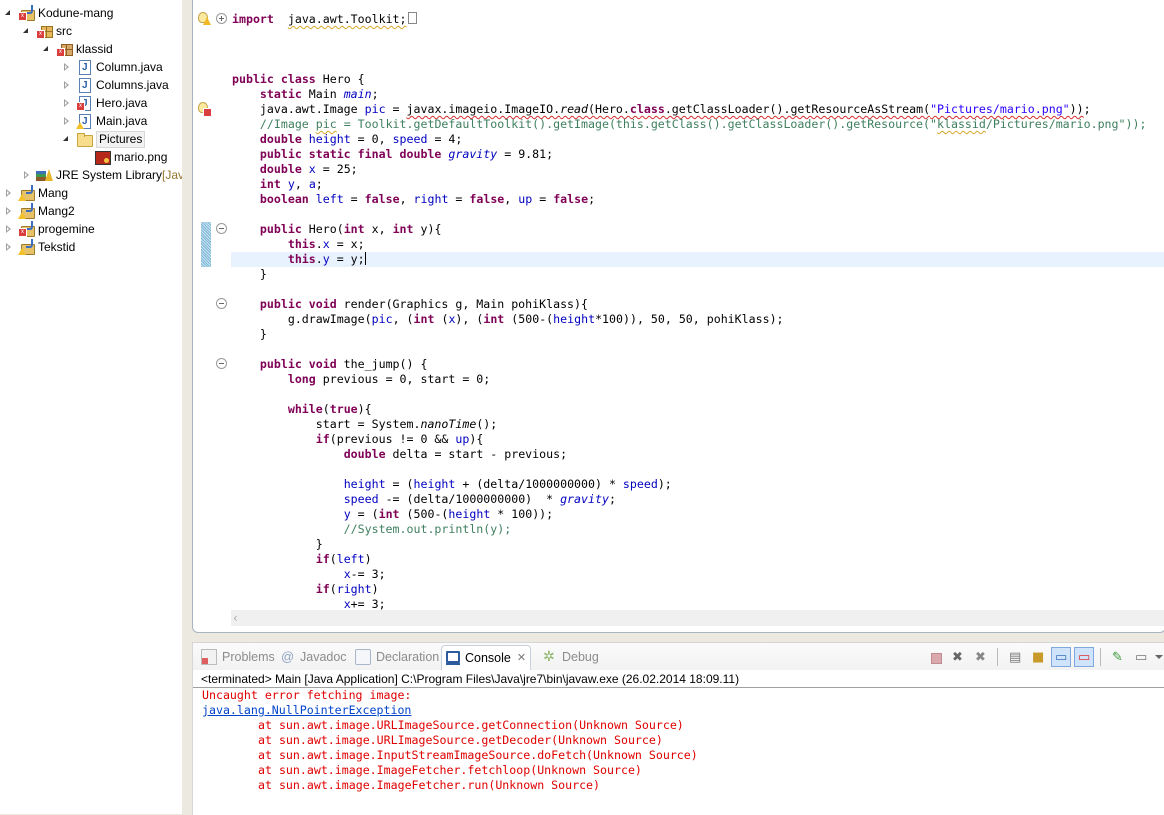  Describe the element at coordinates (205, 19) in the screenshot. I see `quickfix-warning-icon` at that location.